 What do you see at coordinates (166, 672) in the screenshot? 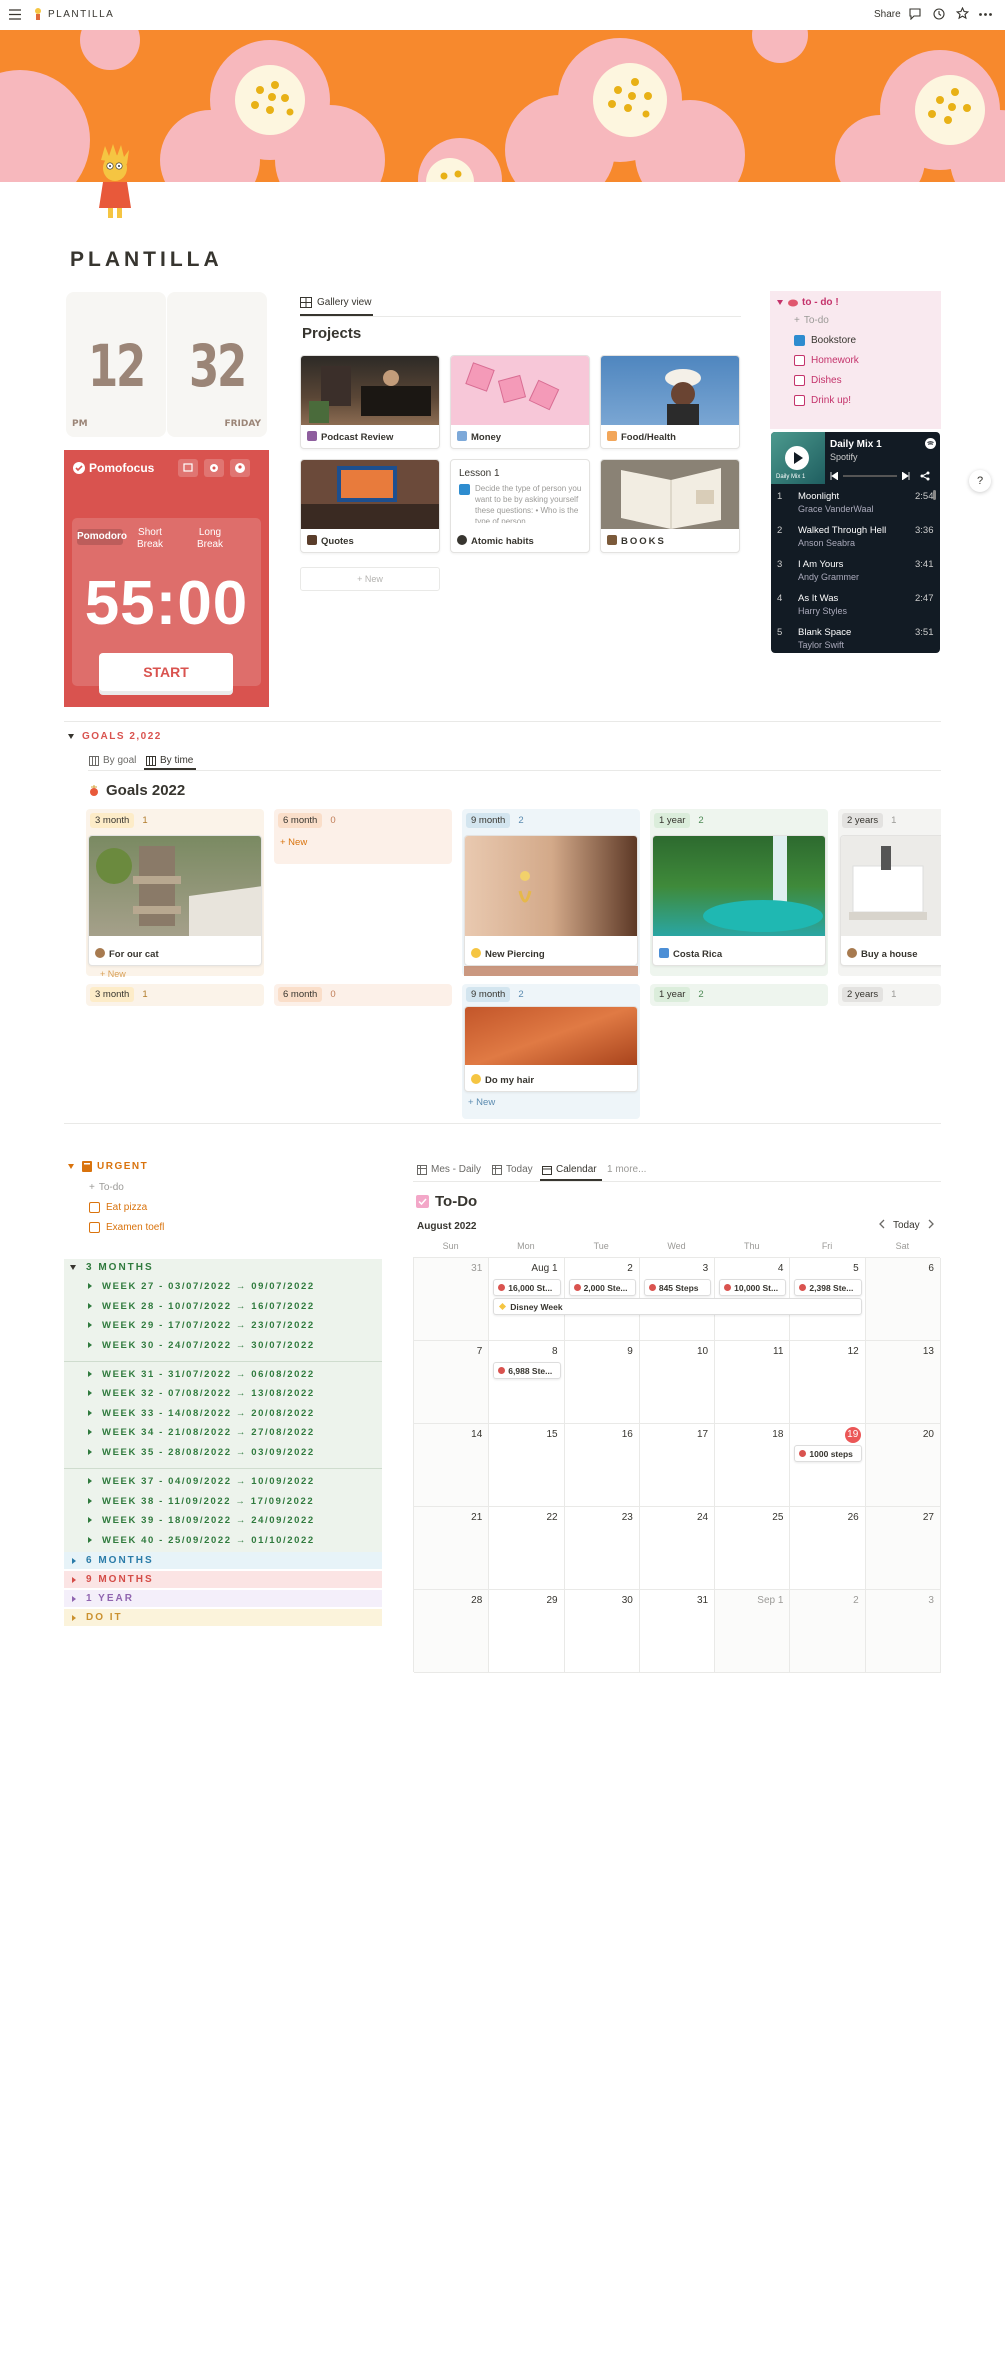
I see `start-button: START` at bounding box center [166, 672].